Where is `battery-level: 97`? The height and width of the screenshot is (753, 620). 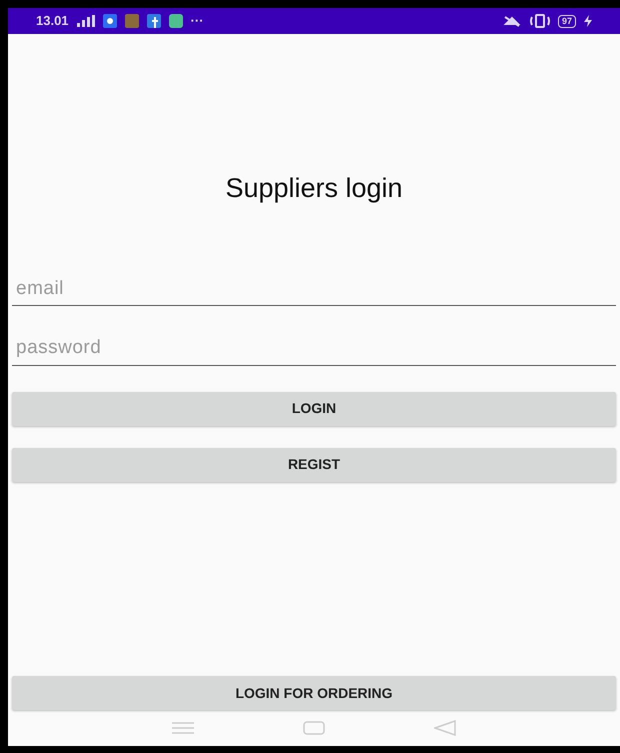
battery-level: 97 is located at coordinates (567, 21).